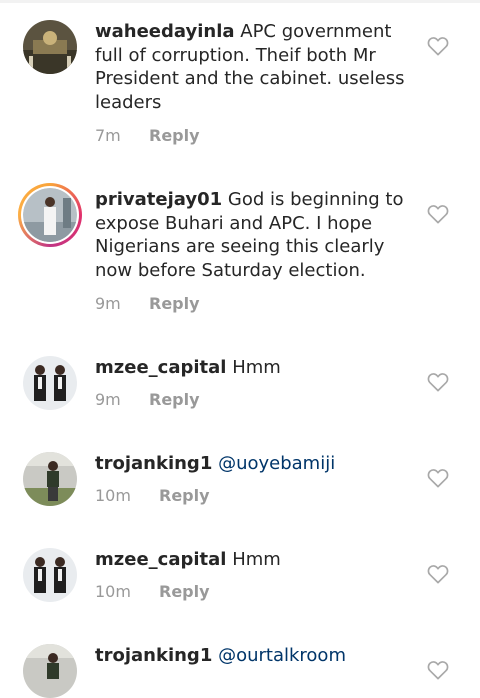 The width and height of the screenshot is (480, 698). I want to click on comment-time: 7m, so click(108, 135).